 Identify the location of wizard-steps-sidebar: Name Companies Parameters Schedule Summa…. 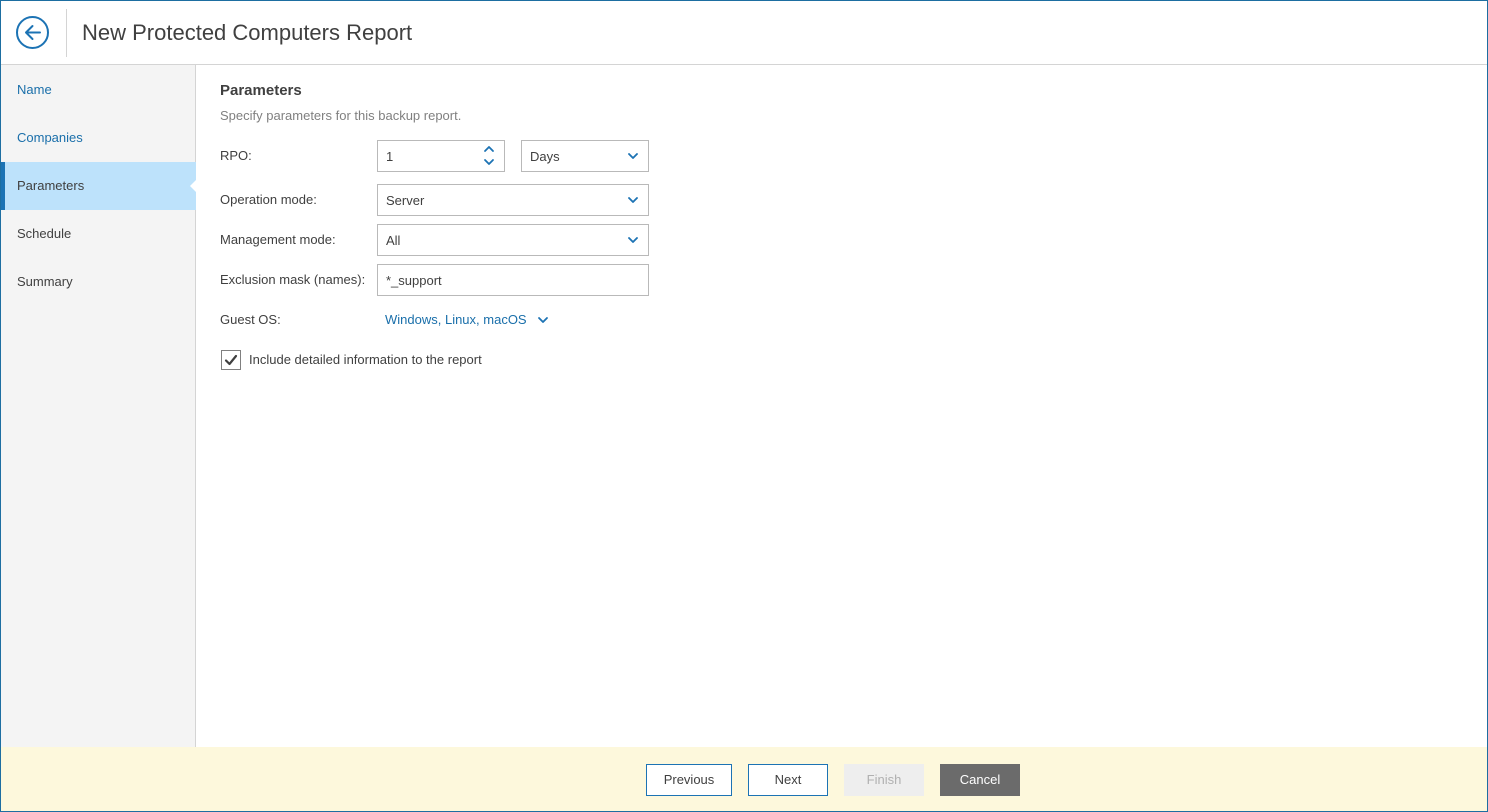
(99, 406).